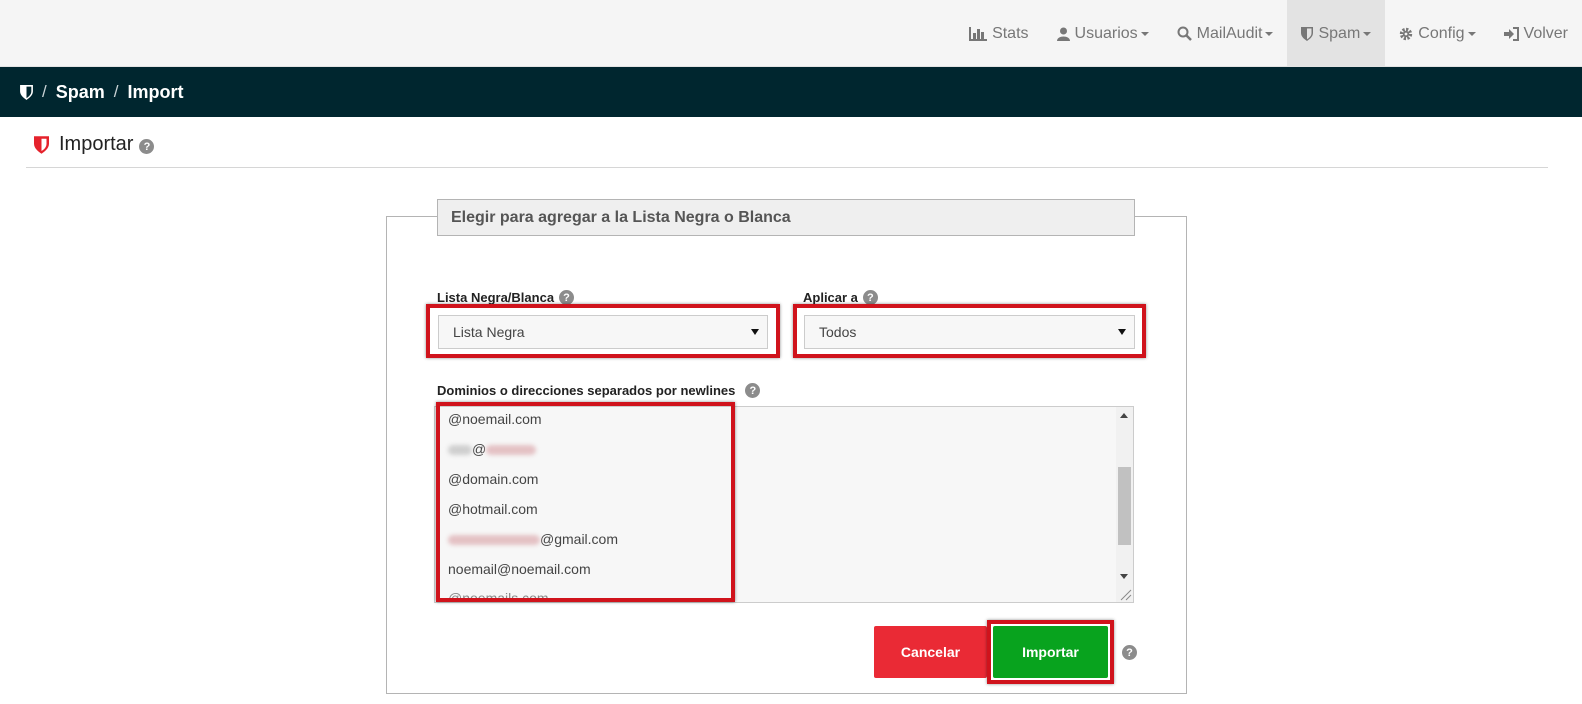 The height and width of the screenshot is (704, 1582). I want to click on nav-item-stats: Stats, so click(998, 33).